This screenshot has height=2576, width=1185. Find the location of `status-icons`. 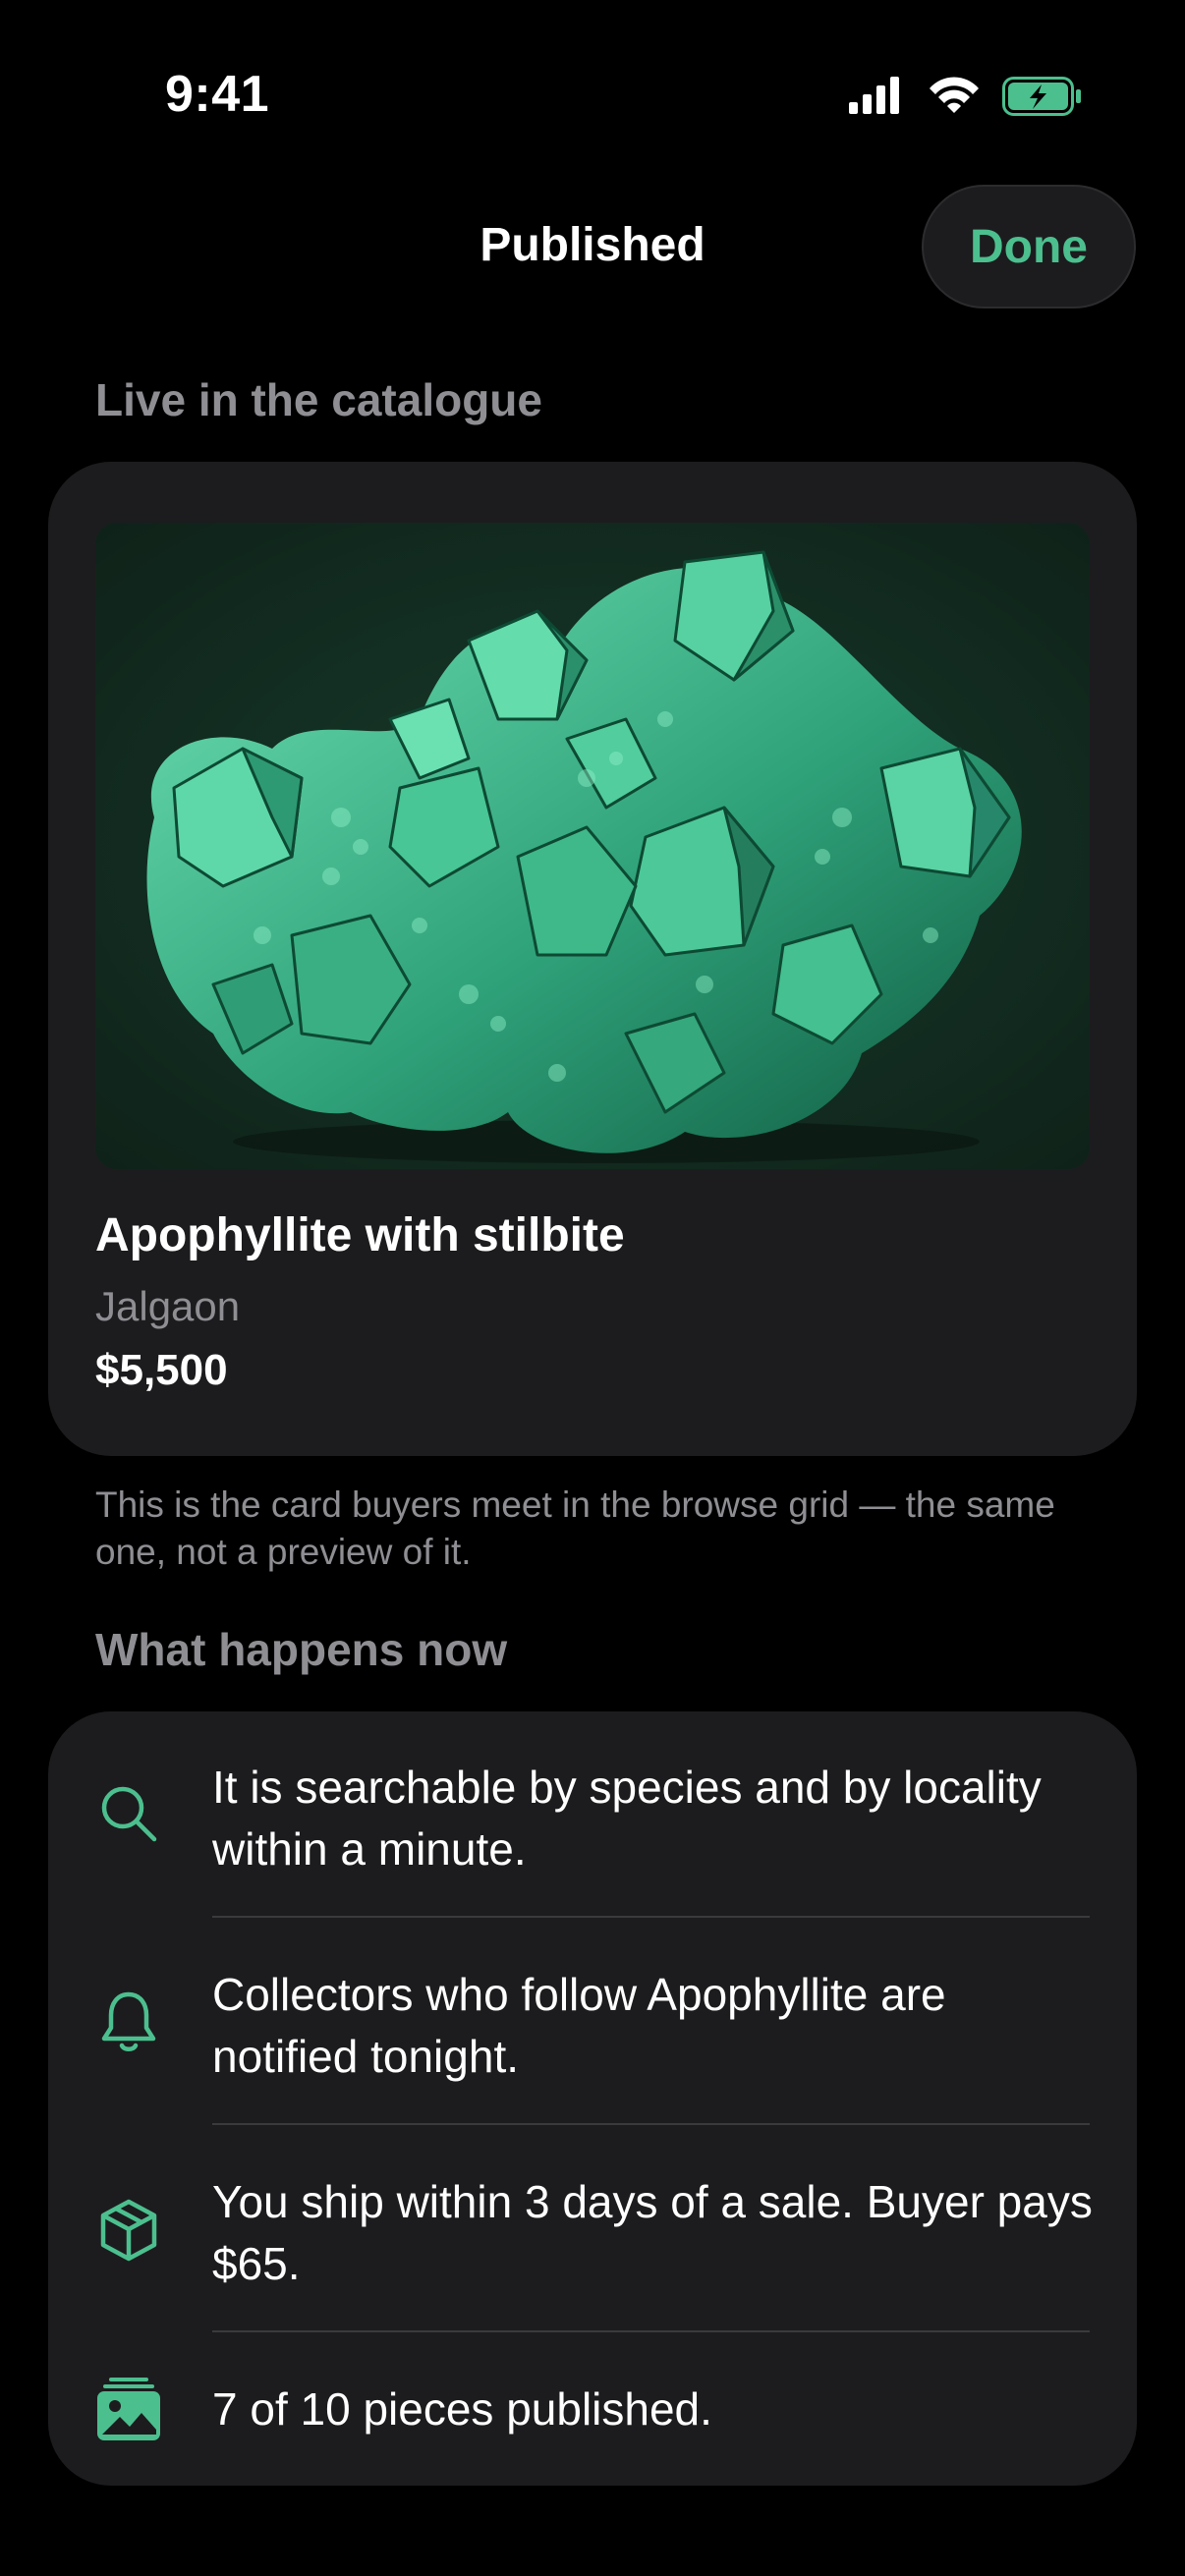

status-icons is located at coordinates (965, 96).